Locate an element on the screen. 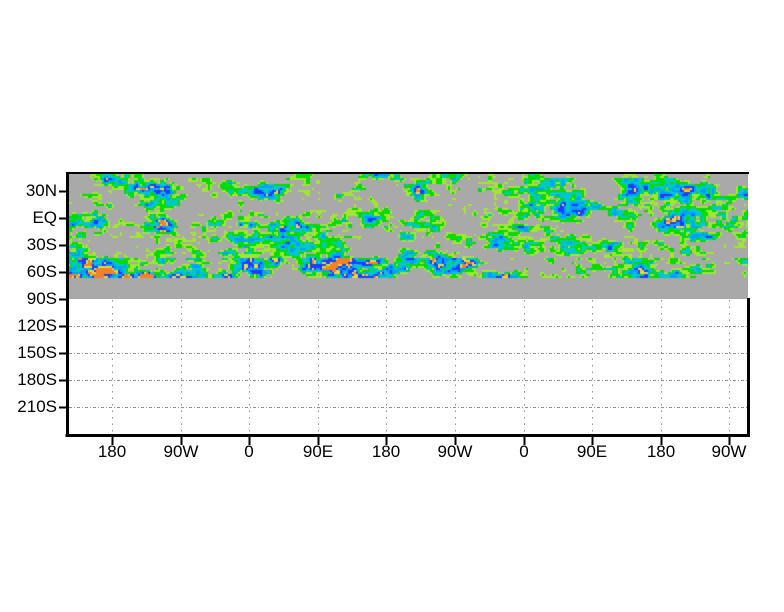  y-axis-label: EQ is located at coordinates (44, 217).